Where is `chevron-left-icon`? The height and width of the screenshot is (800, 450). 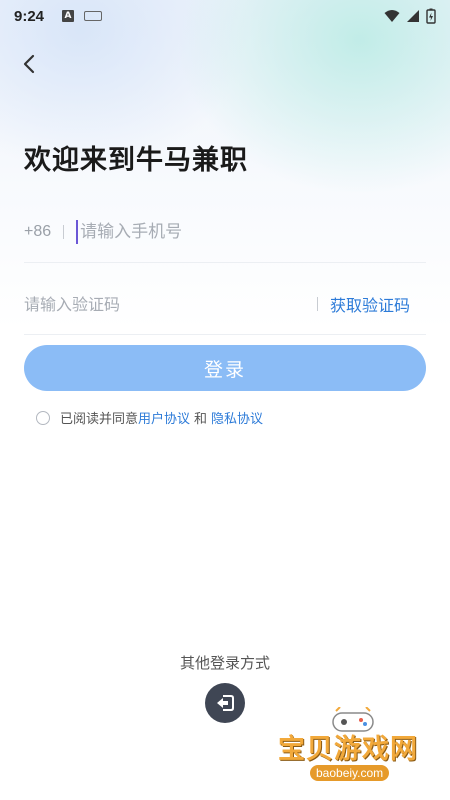
chevron-left-icon is located at coordinates (29, 64).